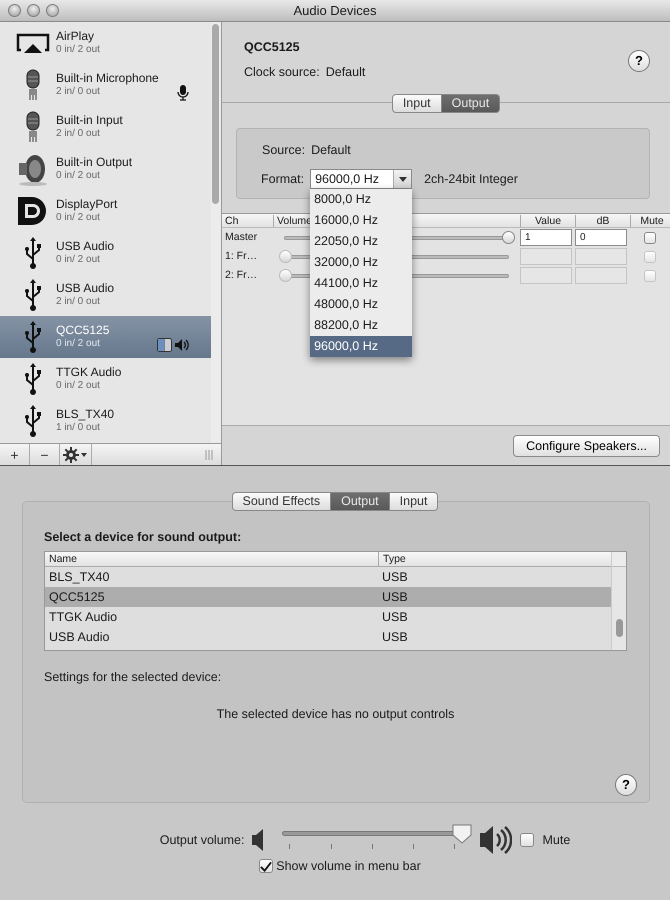 The width and height of the screenshot is (670, 900). What do you see at coordinates (361, 199) in the screenshot?
I see `menu-item: 8000,0 Hz` at bounding box center [361, 199].